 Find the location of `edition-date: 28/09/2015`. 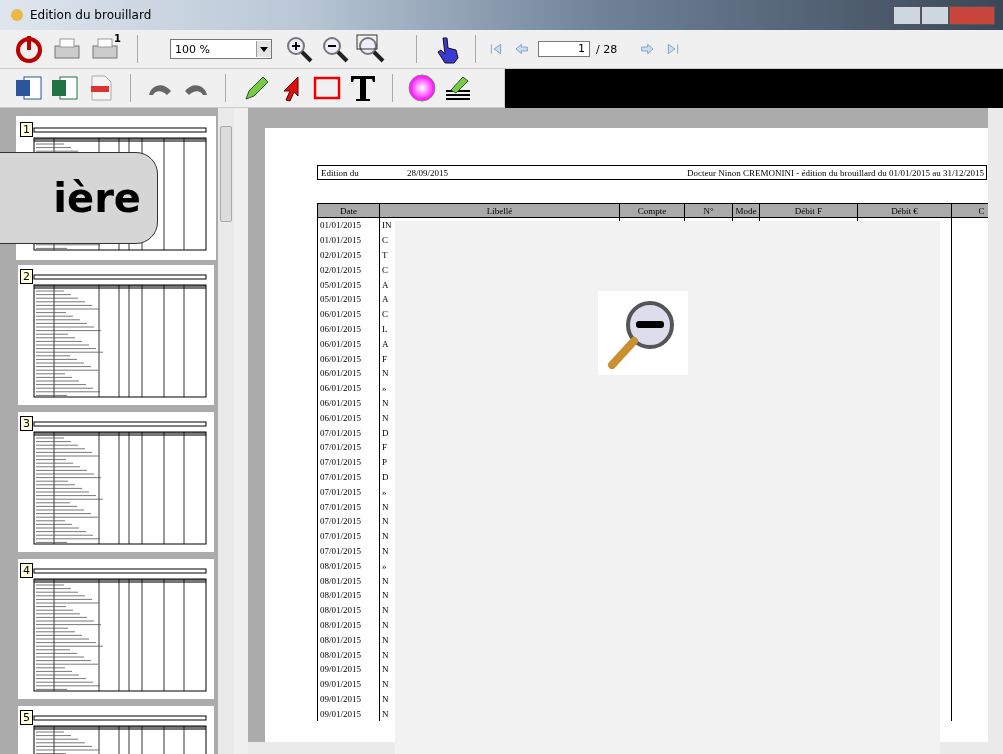

edition-date: 28/09/2015 is located at coordinates (427, 172).